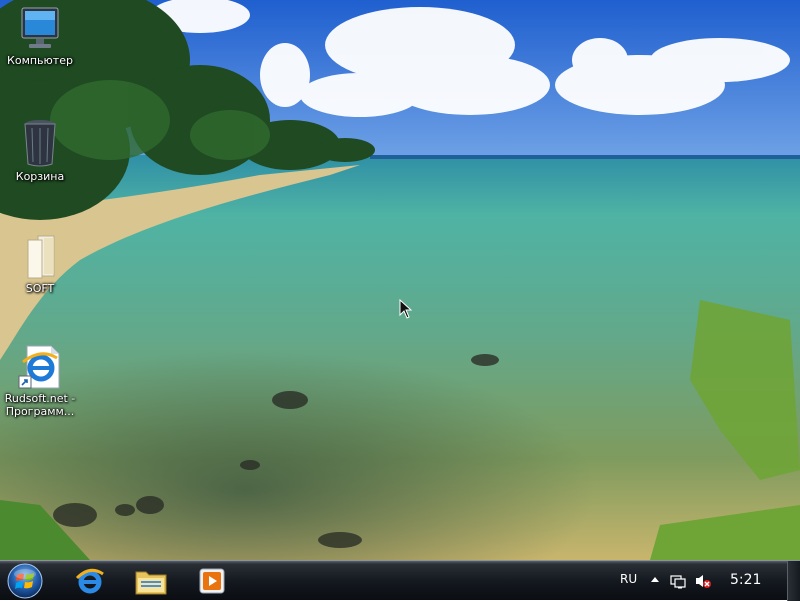  I want to click on language-indicator: RU, so click(628, 579).